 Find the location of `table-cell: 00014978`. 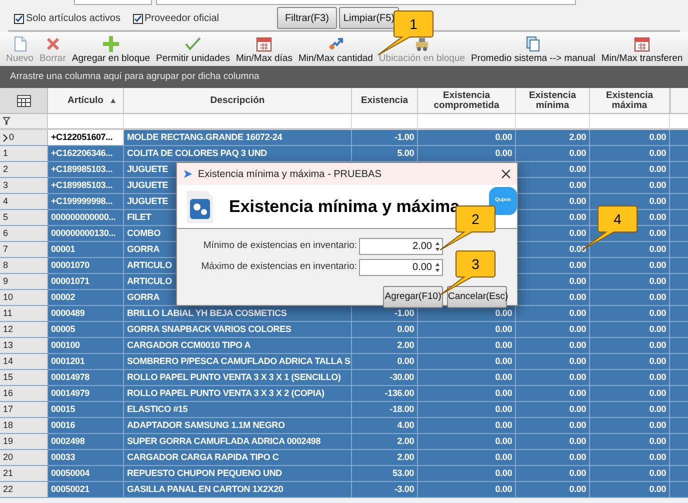

table-cell: 00014978 is located at coordinates (86, 377).